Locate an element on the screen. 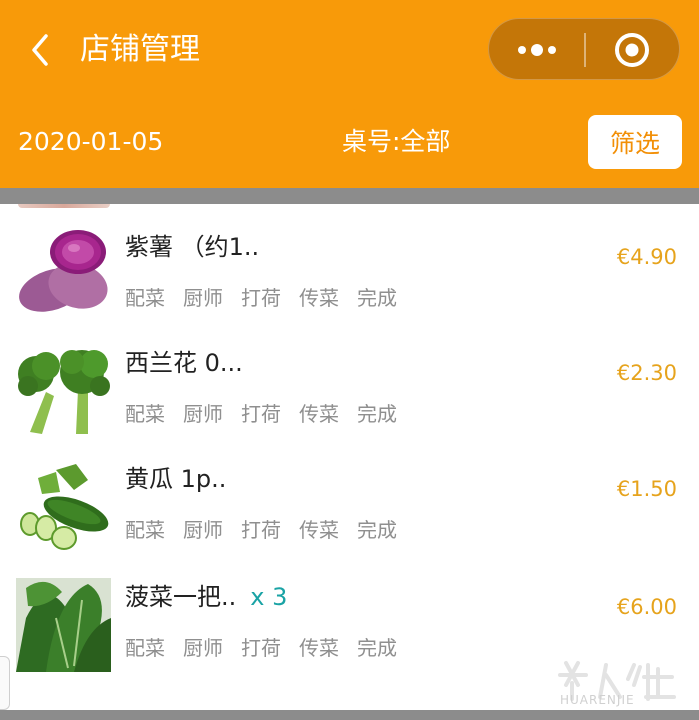  item-price: €1.50 is located at coordinates (646, 489).